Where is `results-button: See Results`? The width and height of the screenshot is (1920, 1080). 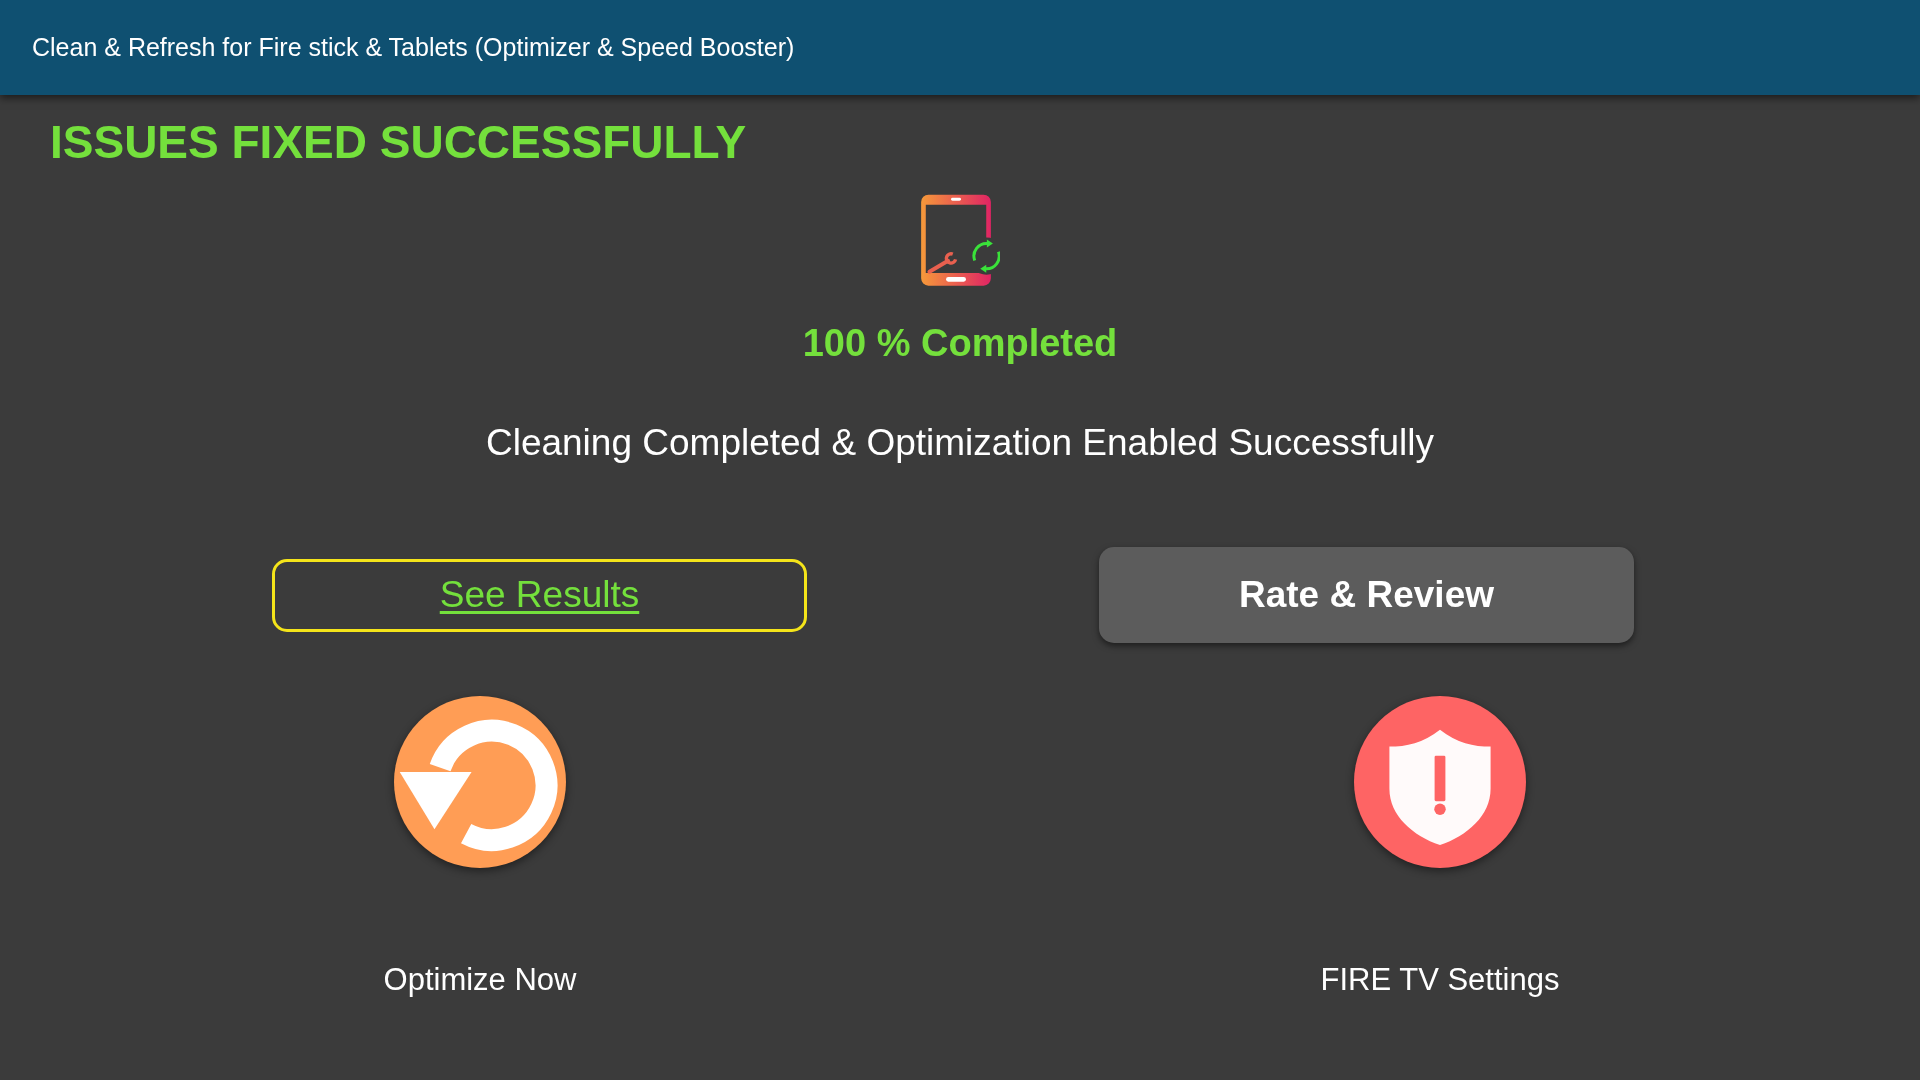 results-button: See Results is located at coordinates (539, 595).